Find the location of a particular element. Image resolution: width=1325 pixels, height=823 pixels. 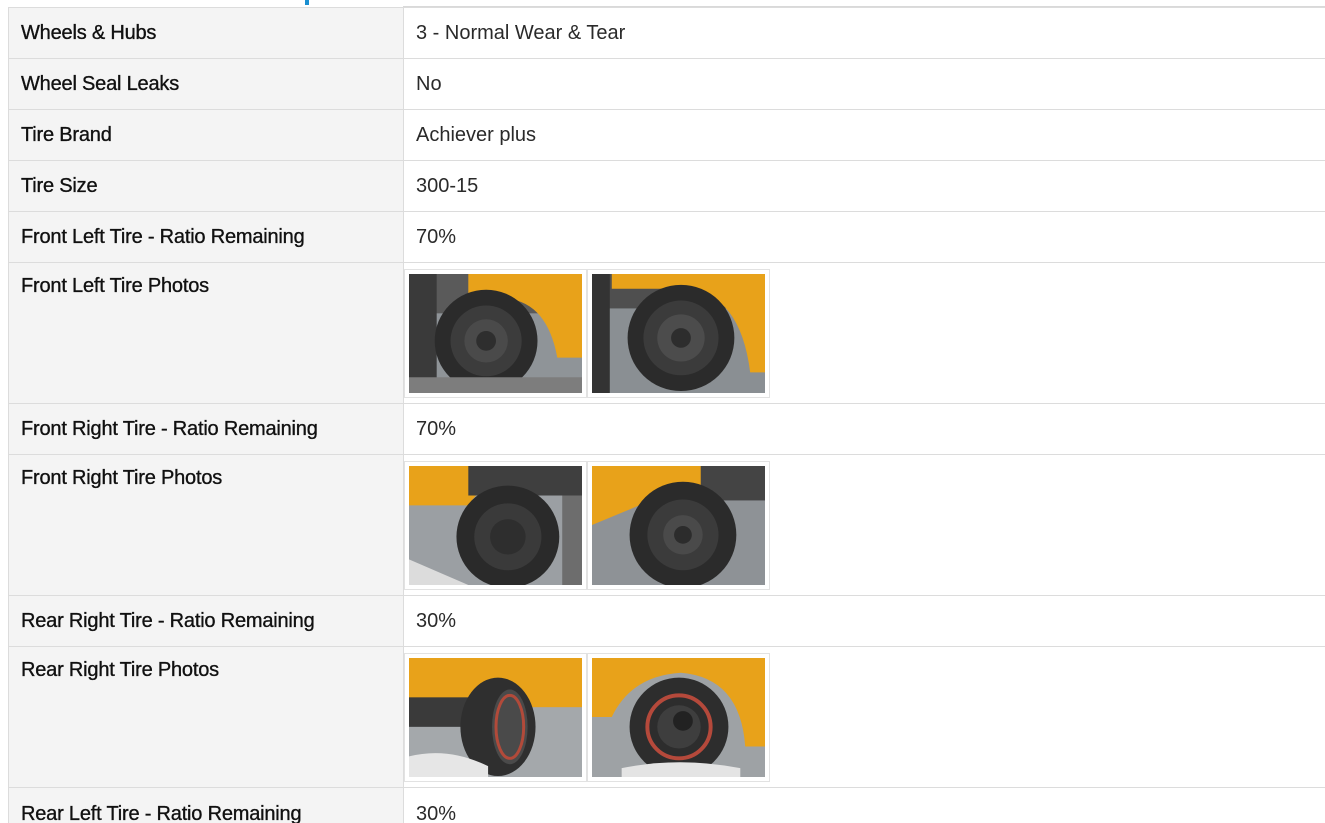

row-label-rear-right-ratio: Rear Right Tire - Ratio Remaining is located at coordinates (206, 621).